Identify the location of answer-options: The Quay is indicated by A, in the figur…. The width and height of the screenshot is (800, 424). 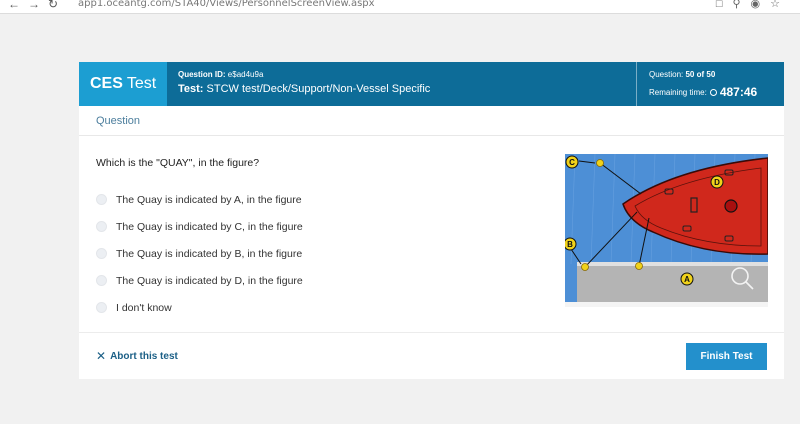
(199, 253).